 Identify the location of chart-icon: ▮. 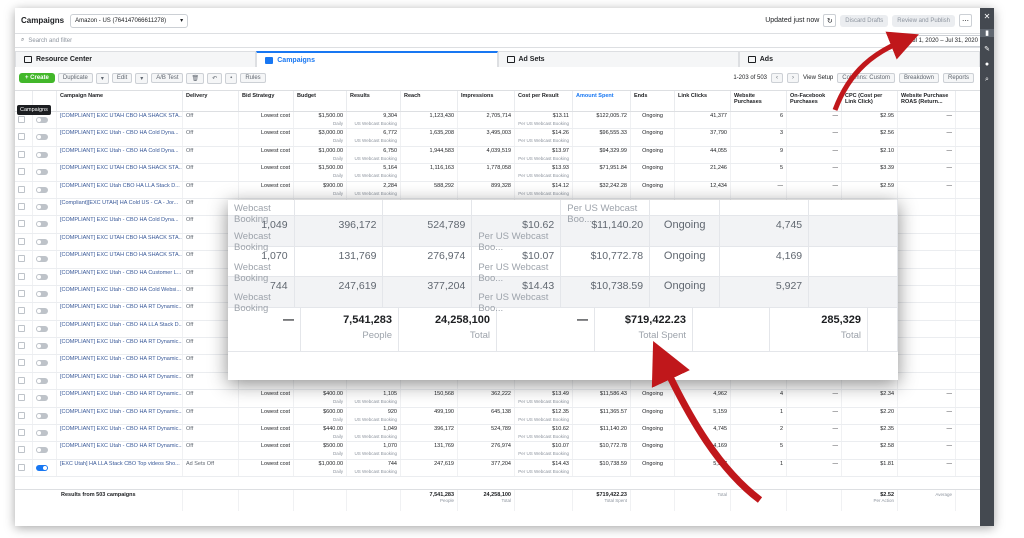
(987, 33).